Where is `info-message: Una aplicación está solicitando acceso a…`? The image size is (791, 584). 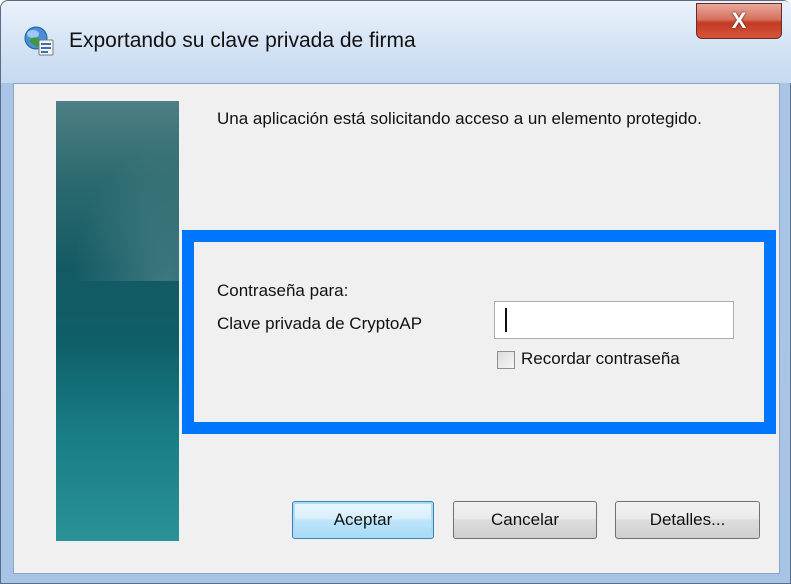 info-message: Una aplicación está solicitando acceso a… is located at coordinates (459, 118).